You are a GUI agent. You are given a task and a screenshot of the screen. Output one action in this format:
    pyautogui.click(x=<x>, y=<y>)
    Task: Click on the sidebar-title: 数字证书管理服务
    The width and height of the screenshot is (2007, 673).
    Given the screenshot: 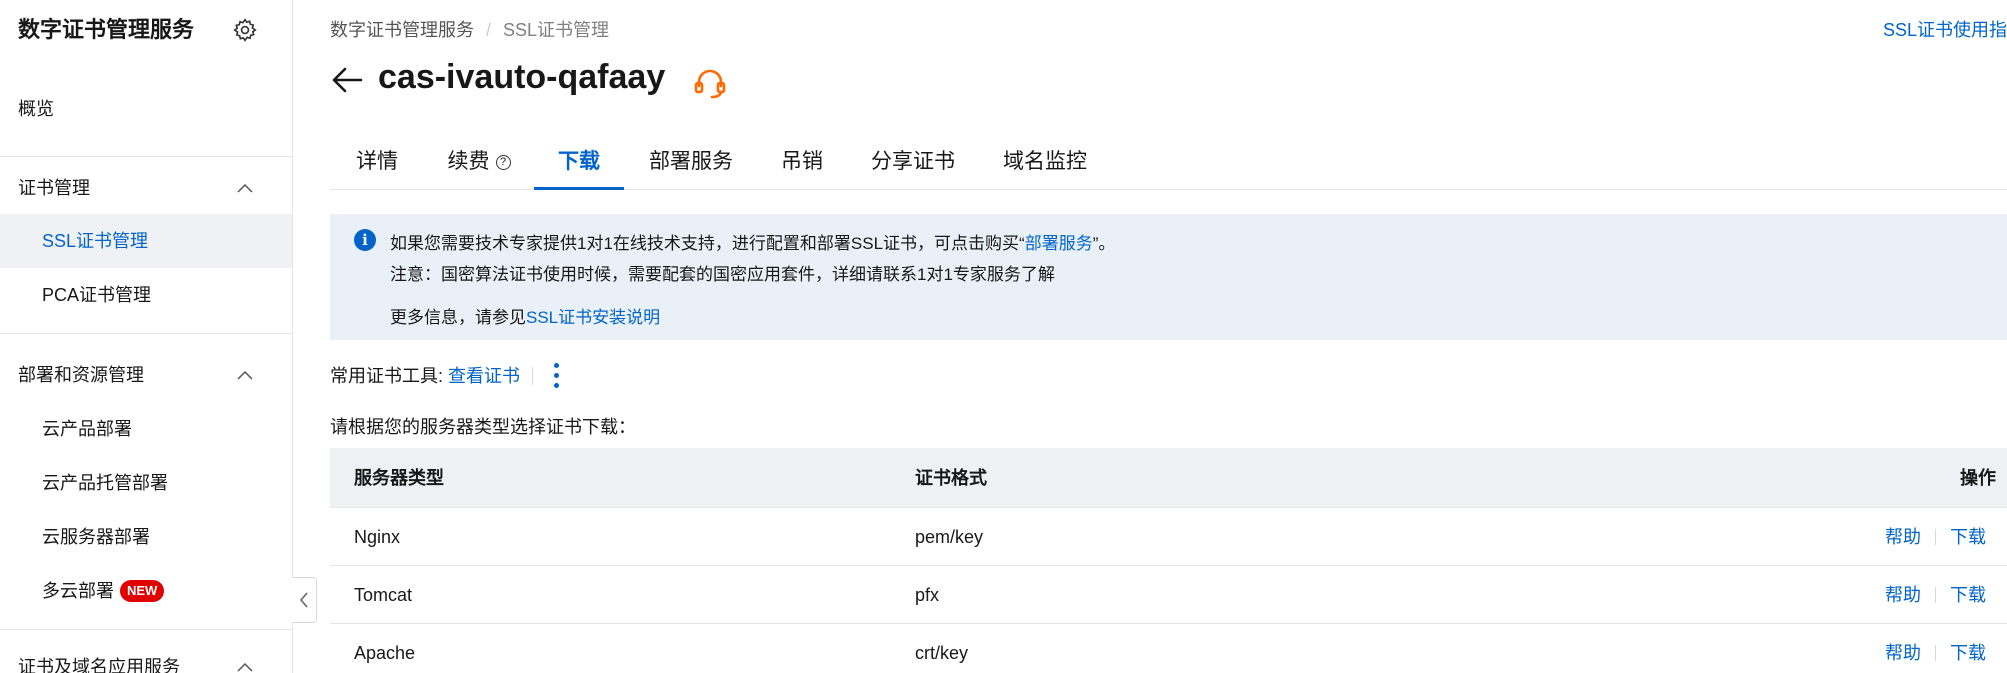 What is the action you would take?
    pyautogui.click(x=106, y=29)
    